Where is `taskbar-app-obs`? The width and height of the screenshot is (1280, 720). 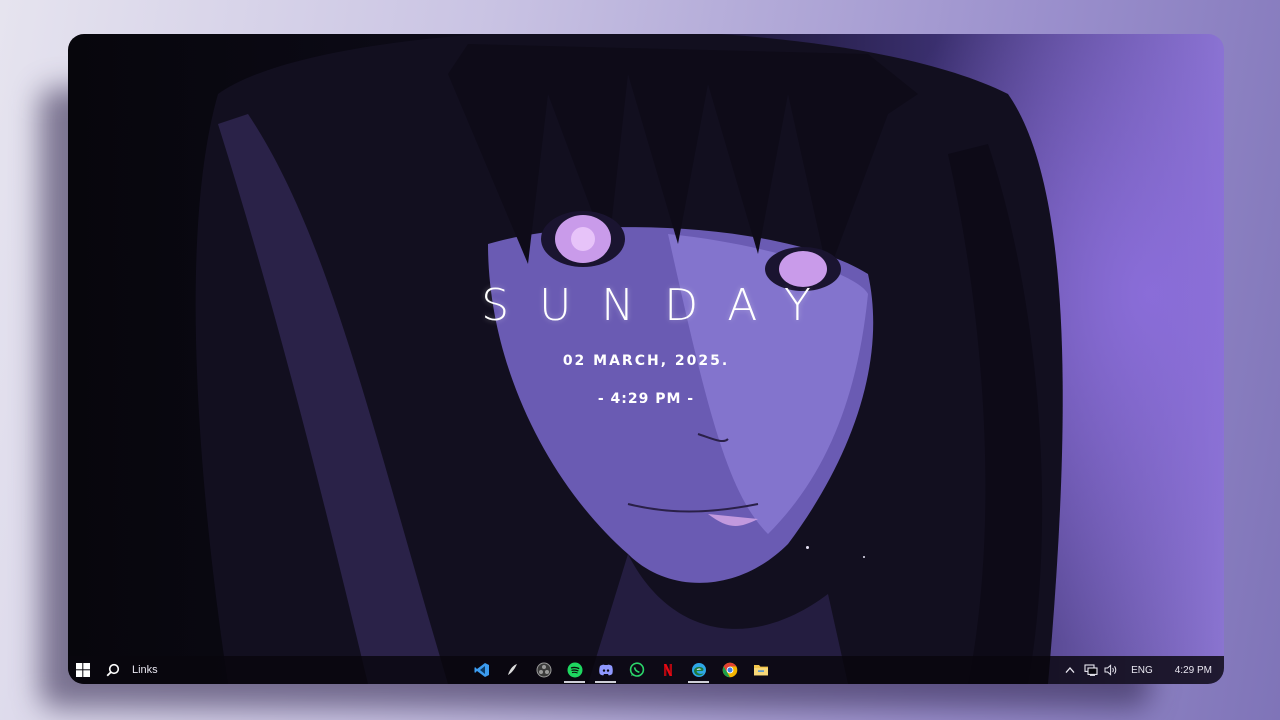 taskbar-app-obs is located at coordinates (543, 670).